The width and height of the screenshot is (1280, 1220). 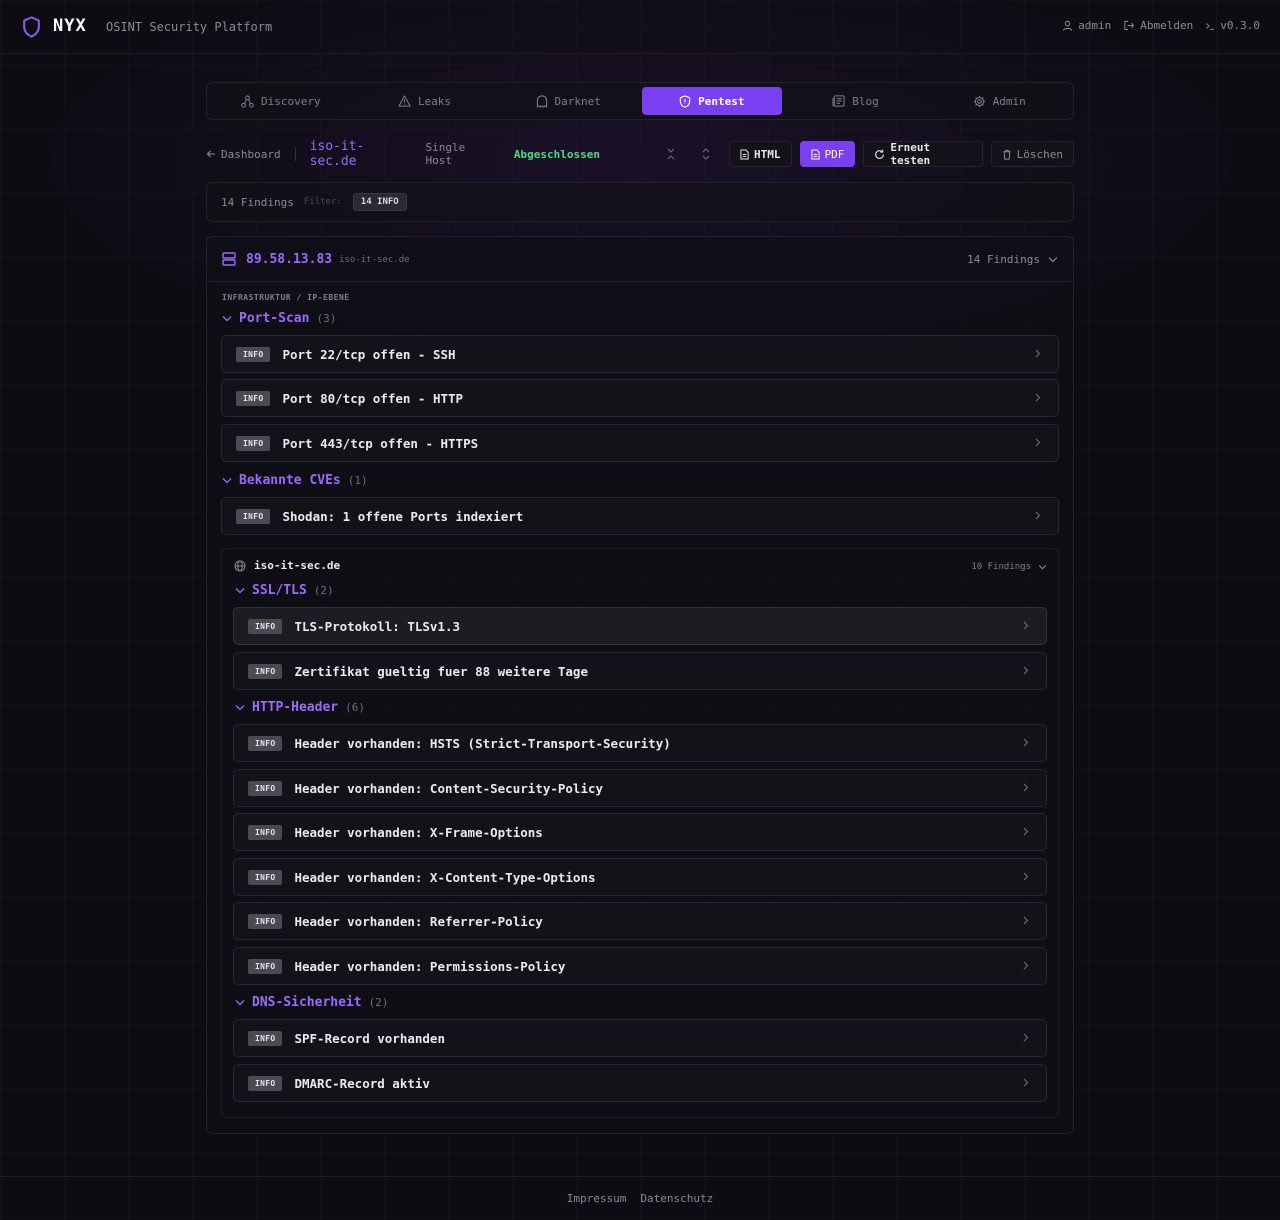 I want to click on finding-title: Port 80/tcp offen - HTTP, so click(x=373, y=398).